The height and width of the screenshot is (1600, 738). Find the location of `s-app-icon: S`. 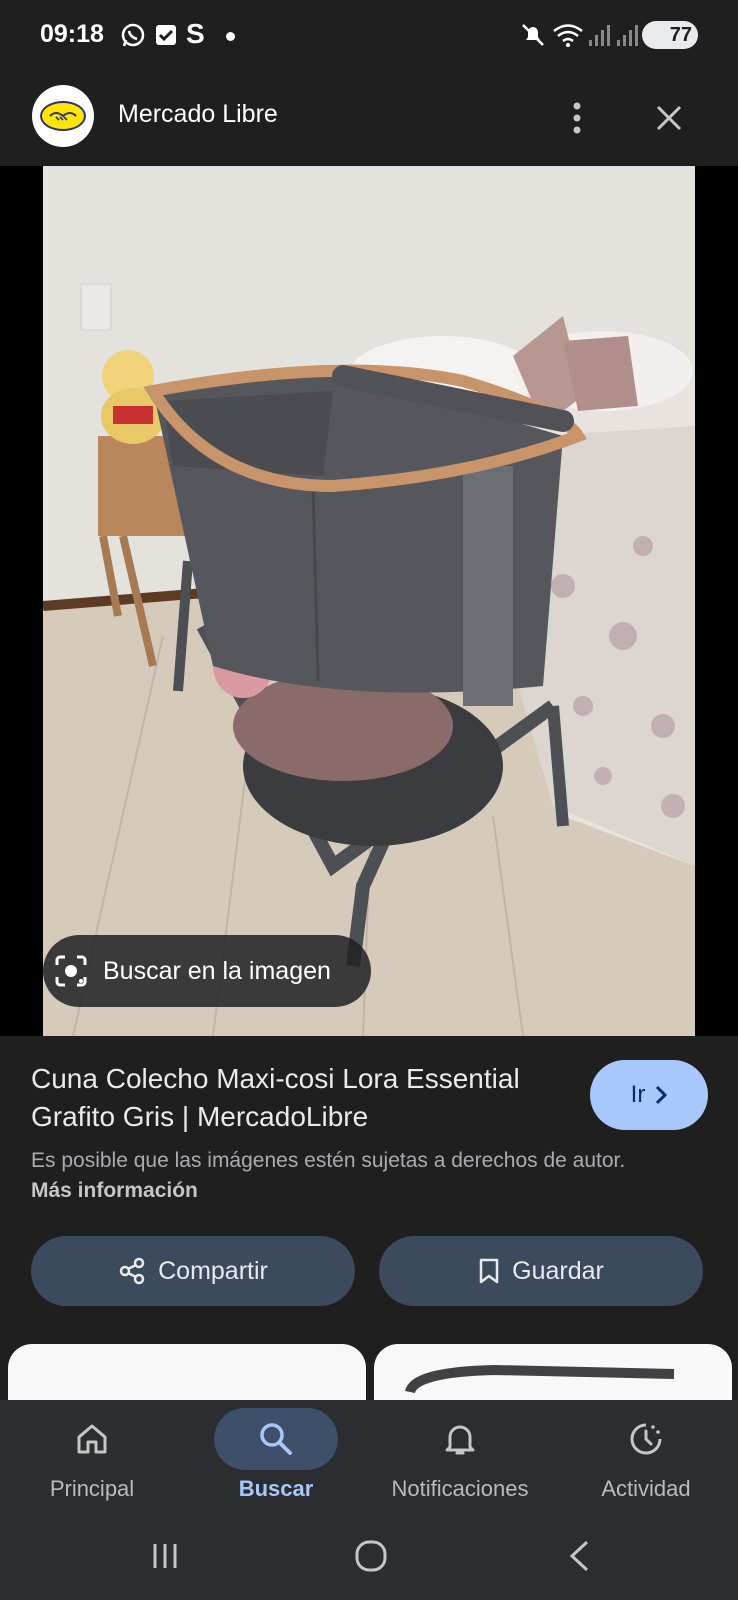

s-app-icon: S is located at coordinates (195, 33).